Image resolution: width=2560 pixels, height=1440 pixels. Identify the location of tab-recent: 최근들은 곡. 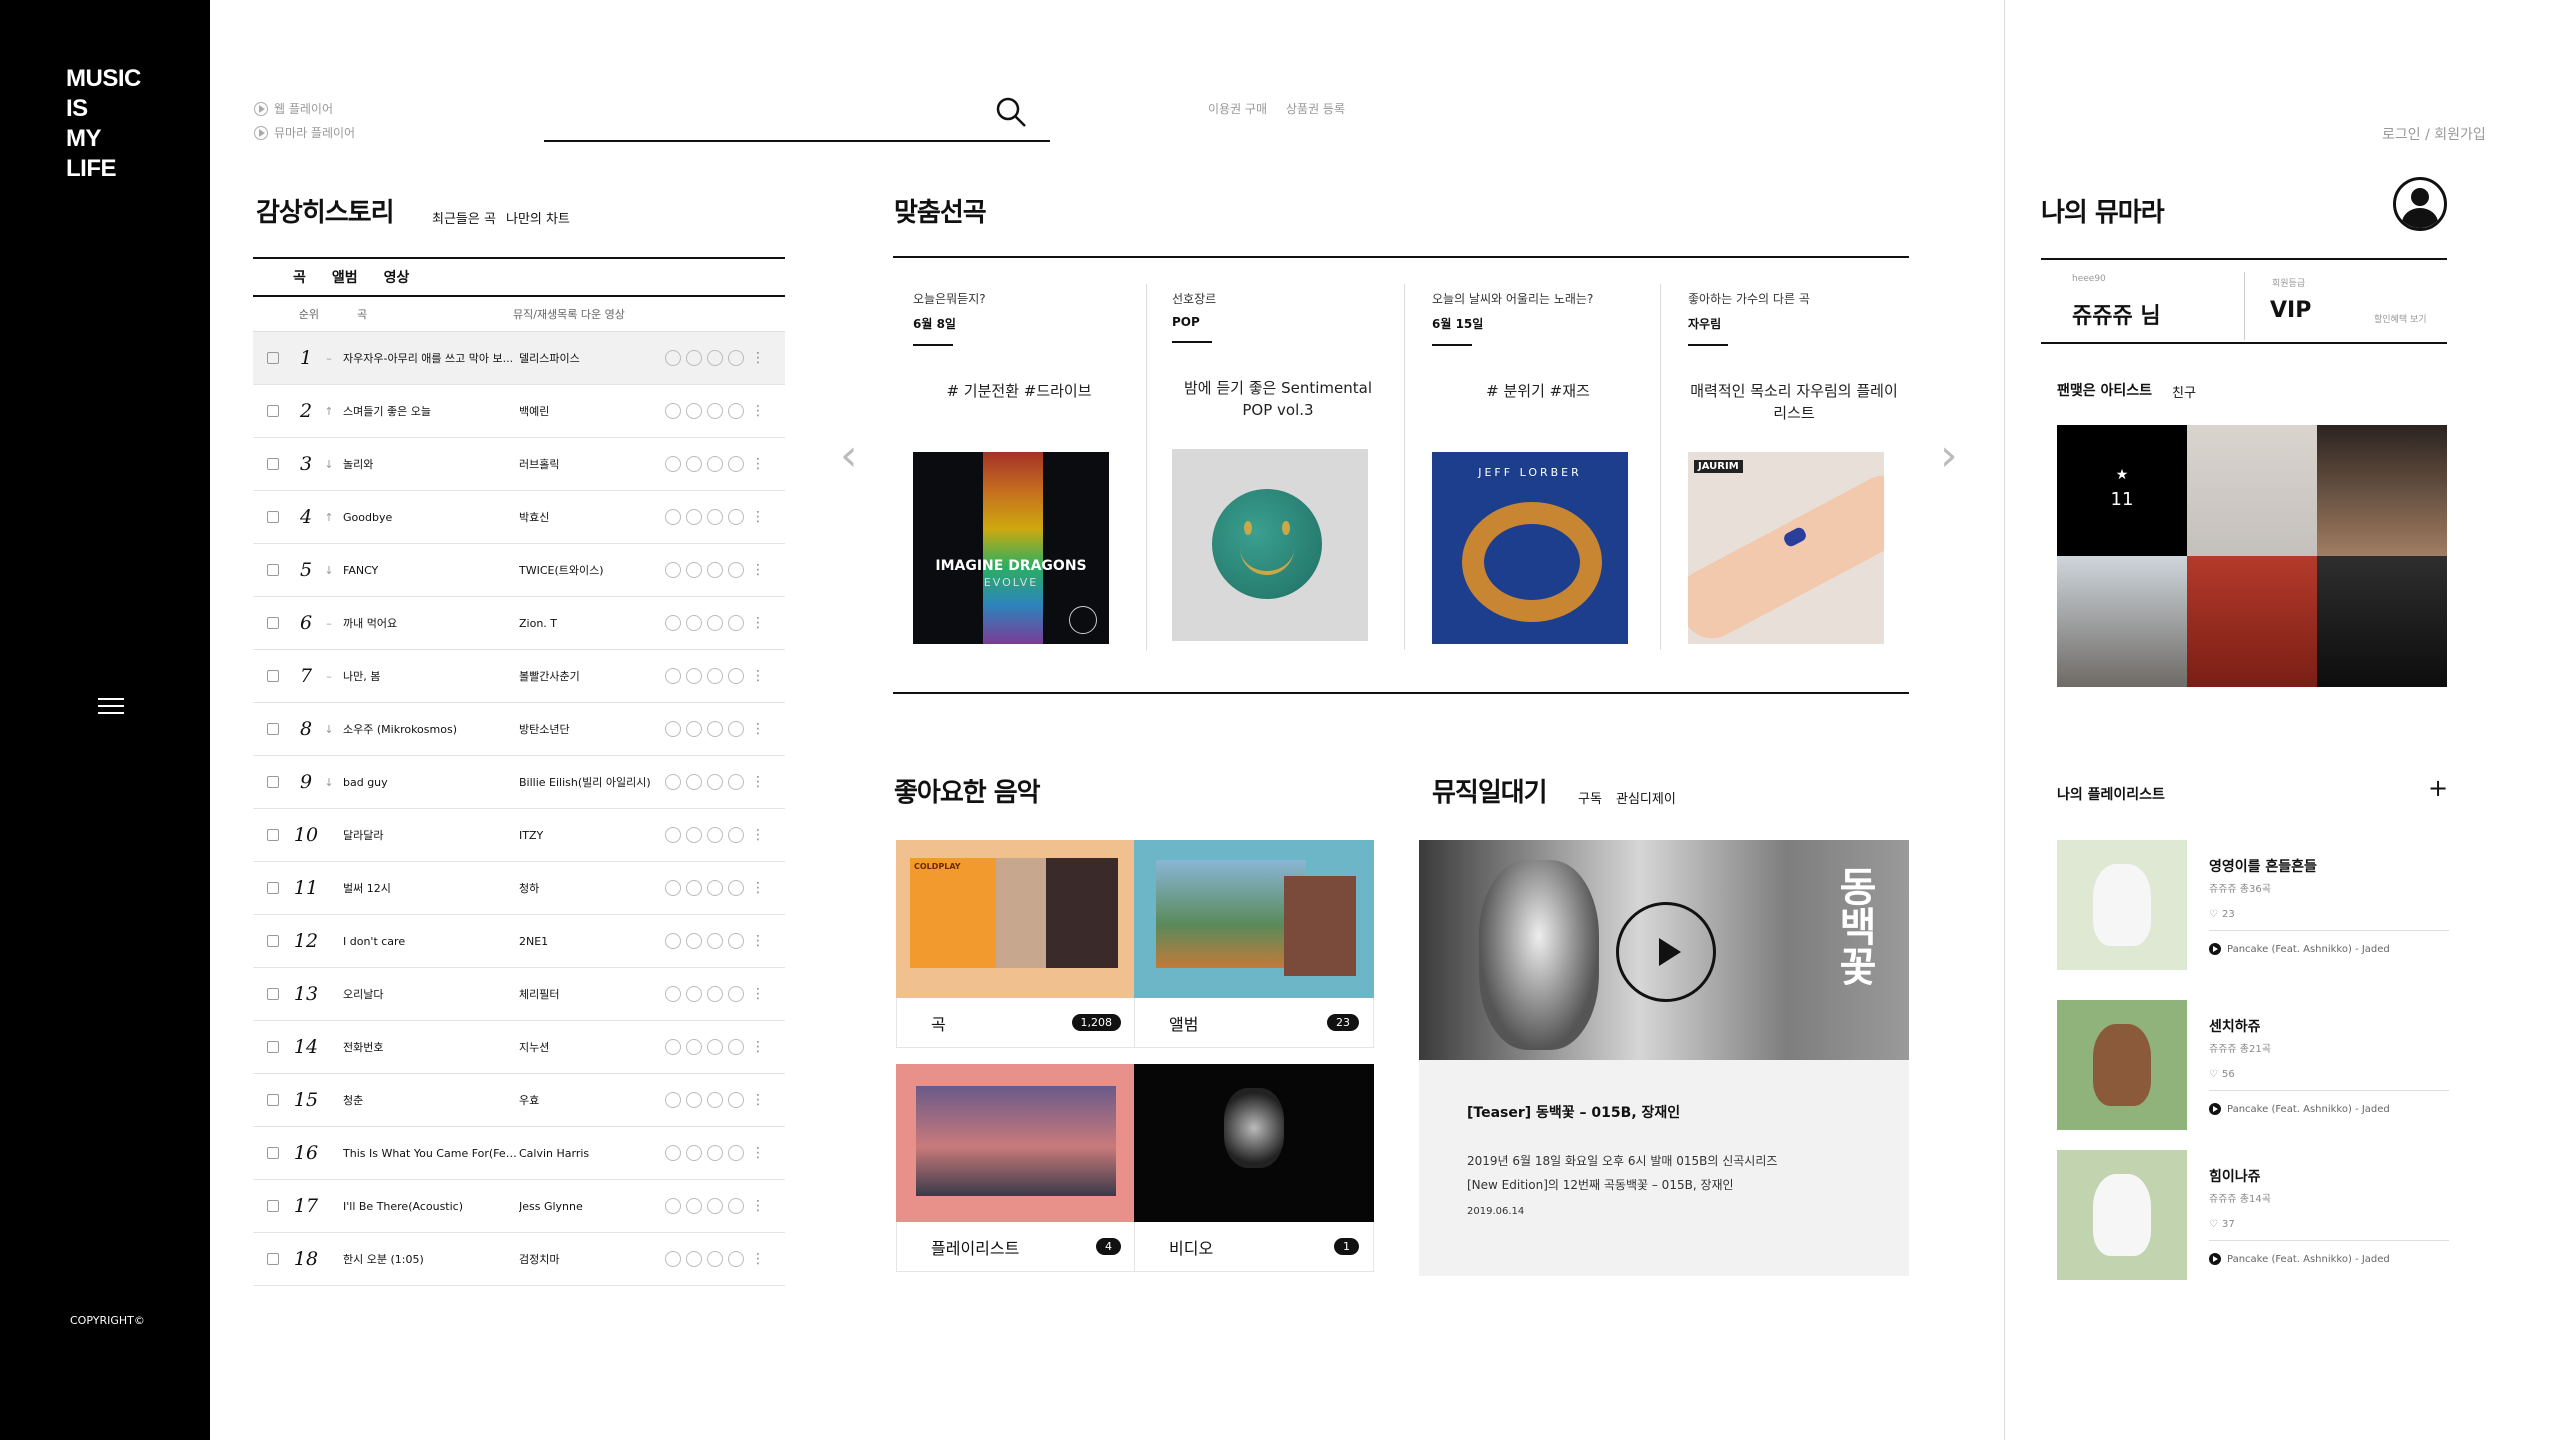
(464, 217).